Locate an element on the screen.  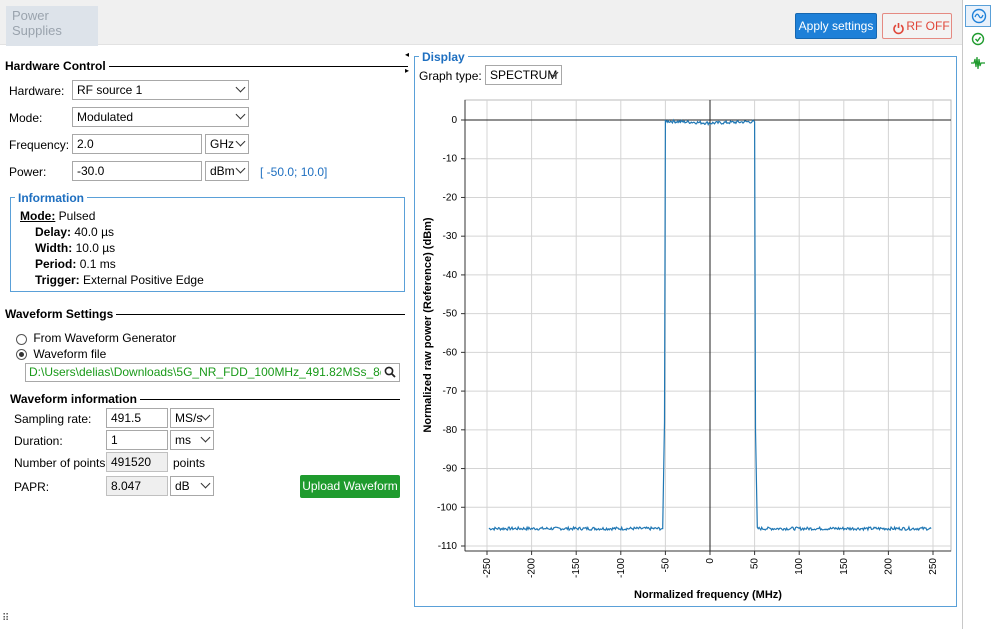
power-unit-select: dBm is located at coordinates (227, 171).